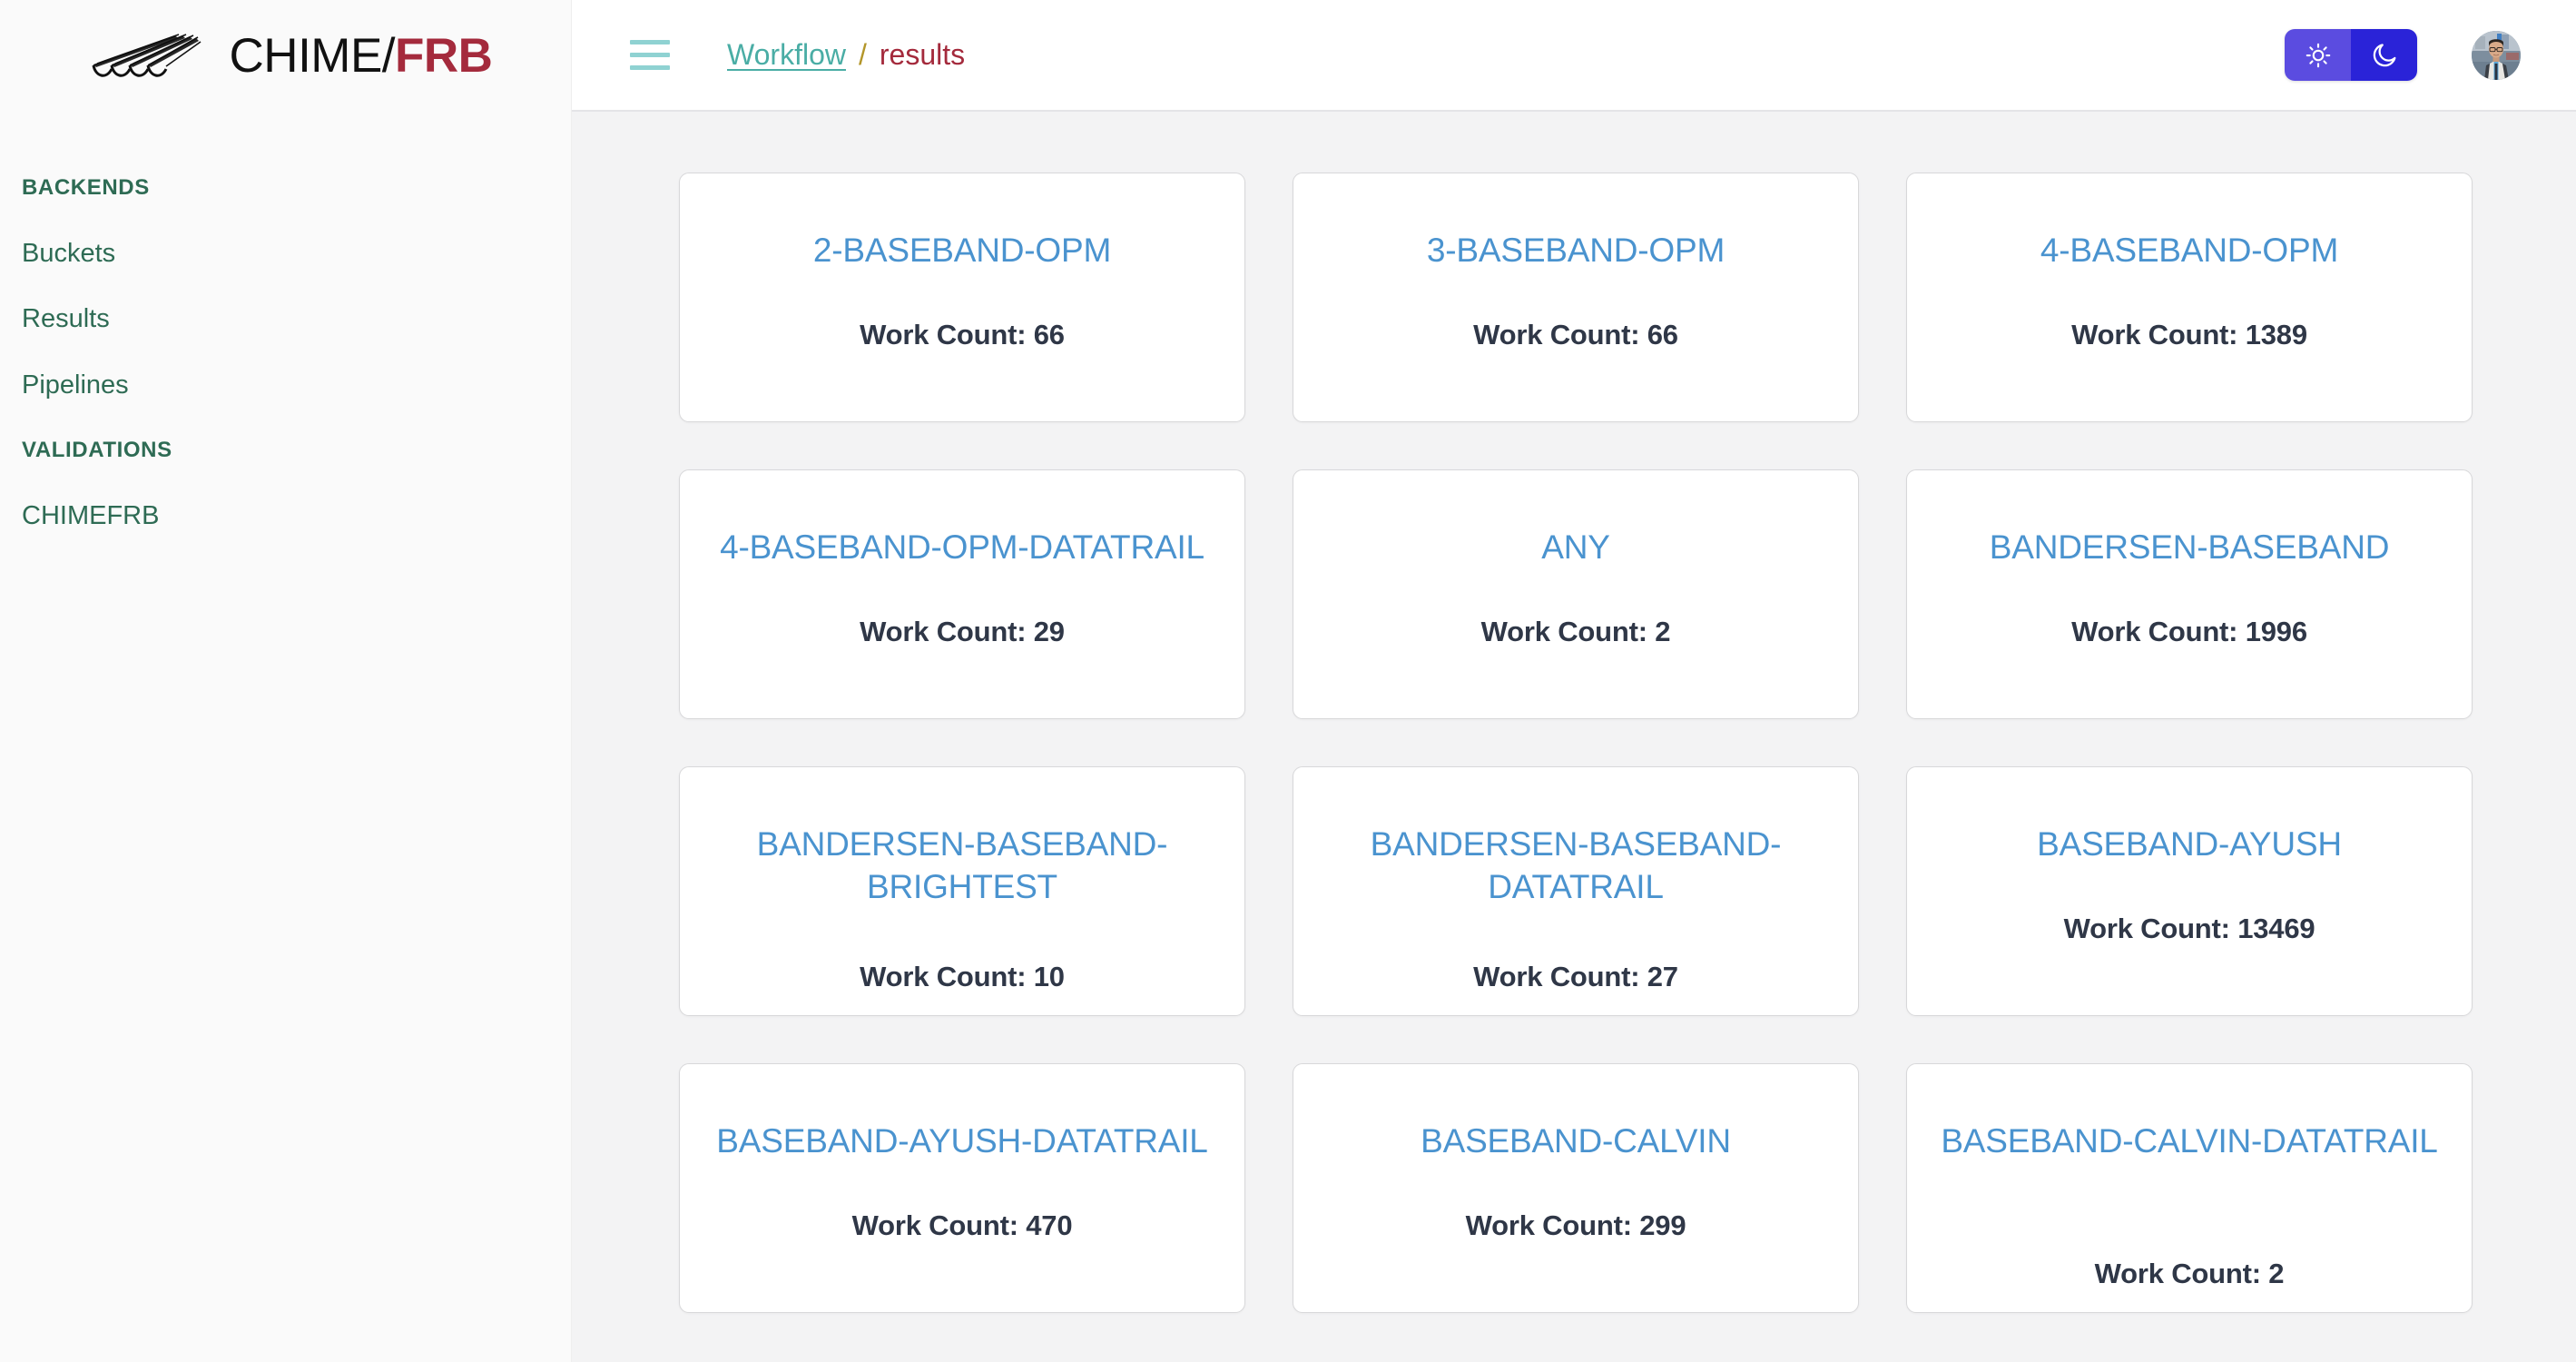 The image size is (2576, 1362). What do you see at coordinates (285, 515) in the screenshot?
I see `sidebar-item-chimefrb: CHIMEFRB` at bounding box center [285, 515].